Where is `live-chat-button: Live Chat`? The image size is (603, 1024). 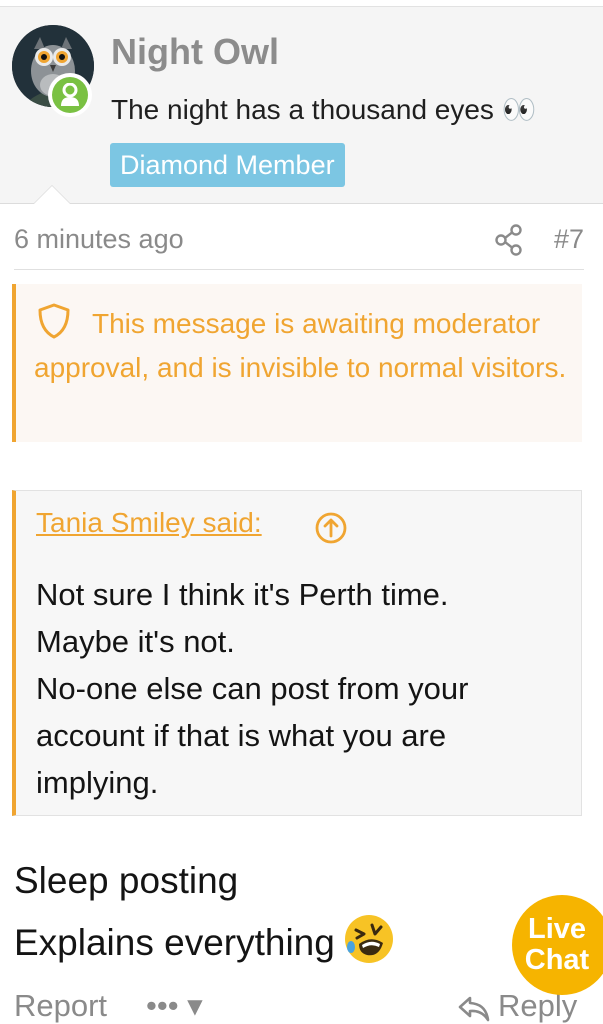 live-chat-button: Live Chat is located at coordinates (557, 945).